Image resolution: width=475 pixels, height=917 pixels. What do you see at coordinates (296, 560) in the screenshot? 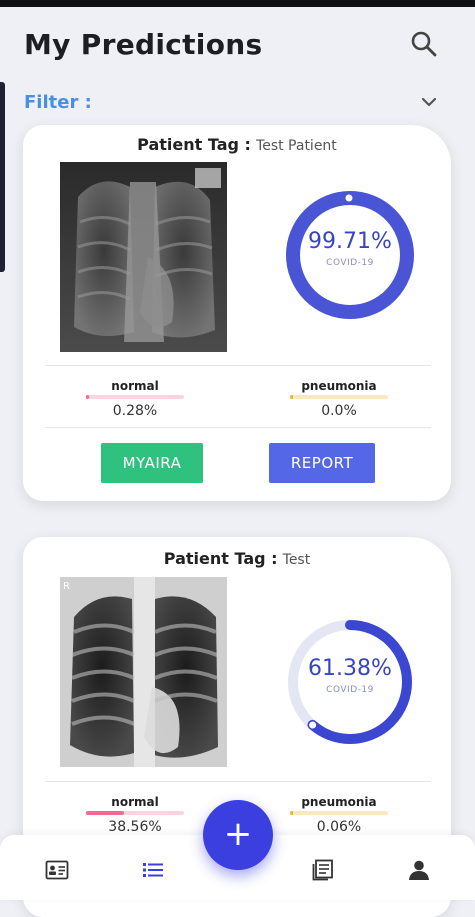
I see `patient-tag-value: Test` at bounding box center [296, 560].